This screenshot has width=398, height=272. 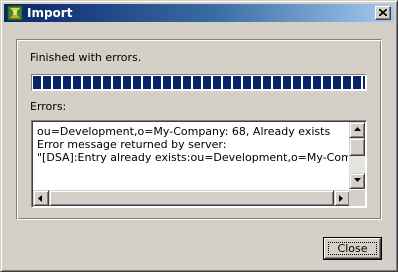 I want to click on window-title: Import, so click(x=50, y=13).